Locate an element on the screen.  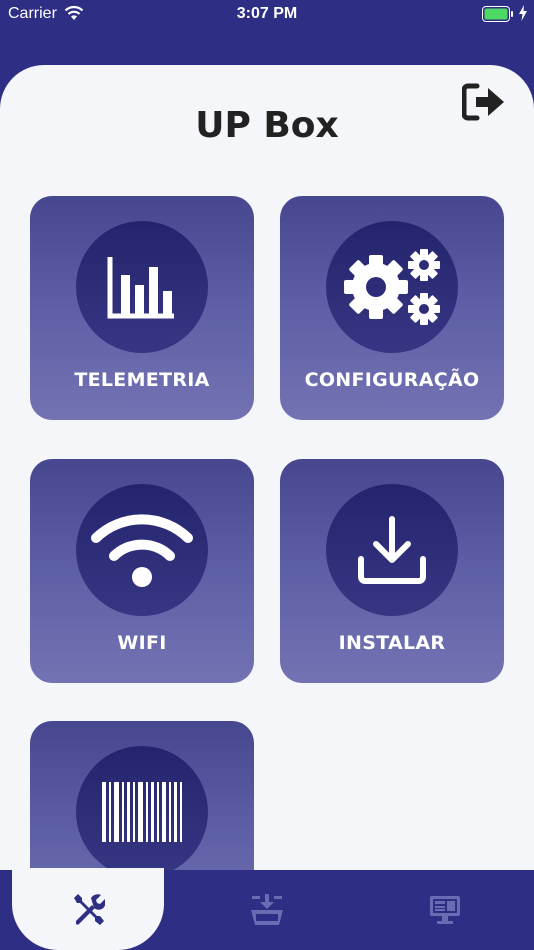
telemetria-tile: TELEMETRIA is located at coordinates (142, 308).